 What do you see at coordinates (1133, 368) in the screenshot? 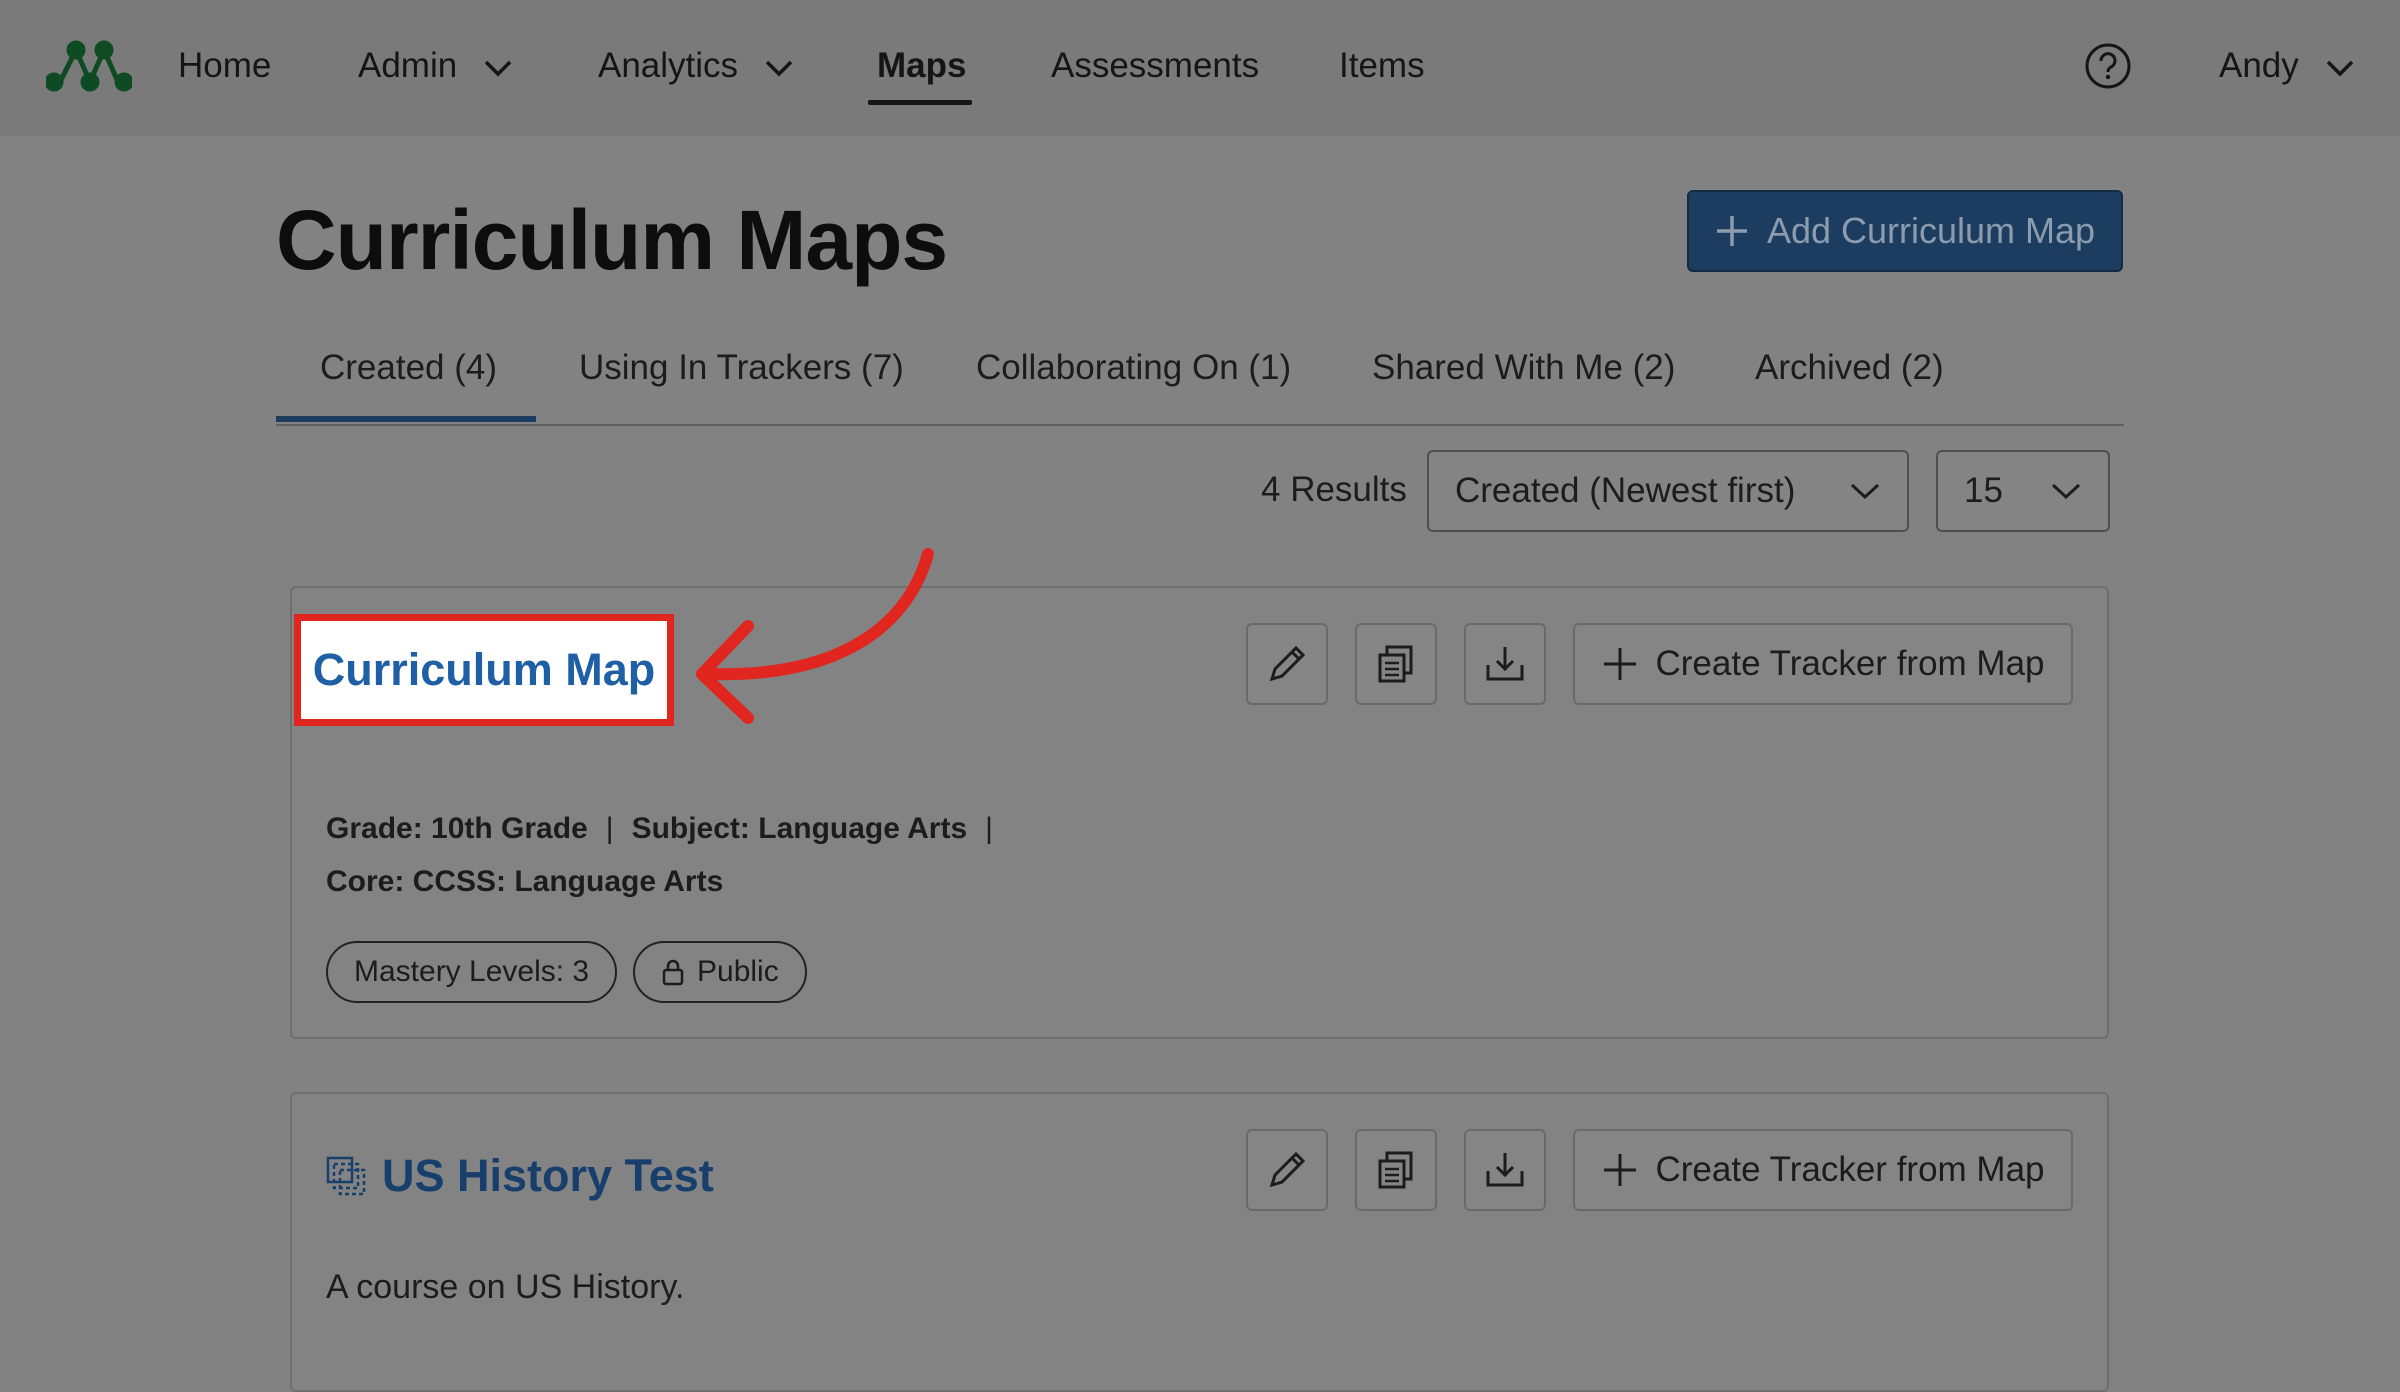
I see `tab-collaborating-on: Collaborating On (1)` at bounding box center [1133, 368].